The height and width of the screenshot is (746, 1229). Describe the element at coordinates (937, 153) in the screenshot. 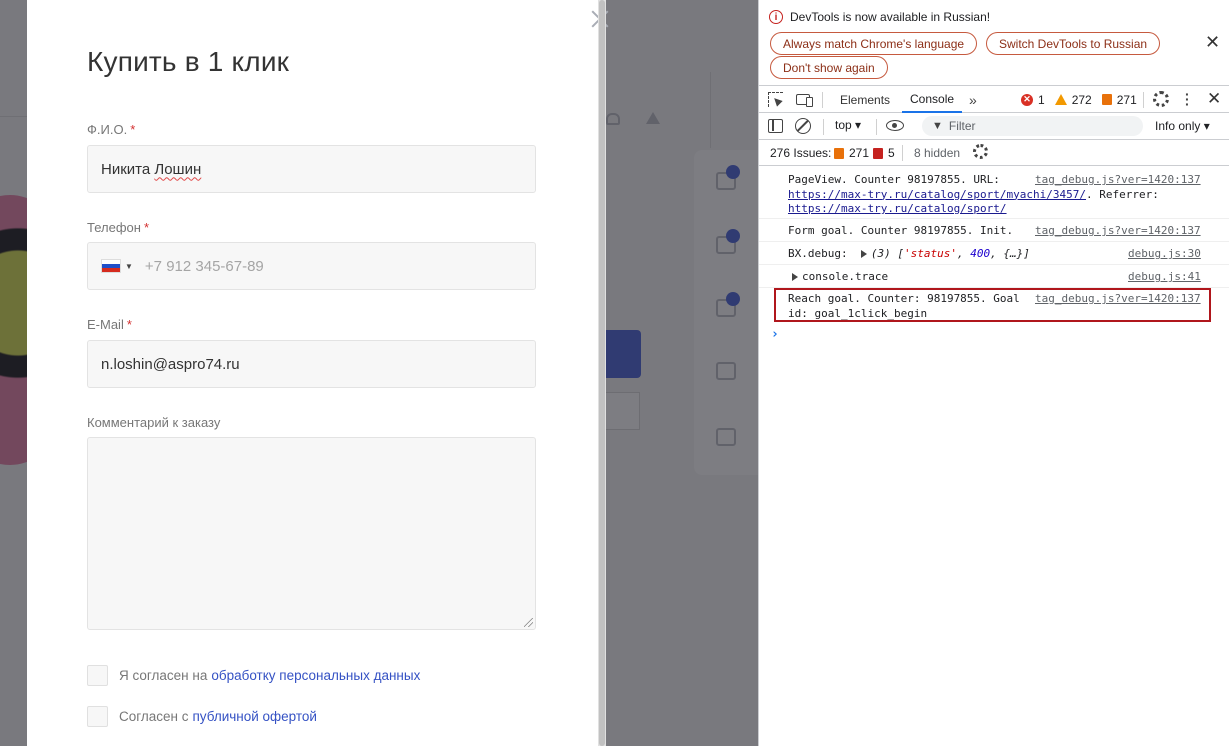

I see `hidden-issues-count: 8 hidden` at that location.